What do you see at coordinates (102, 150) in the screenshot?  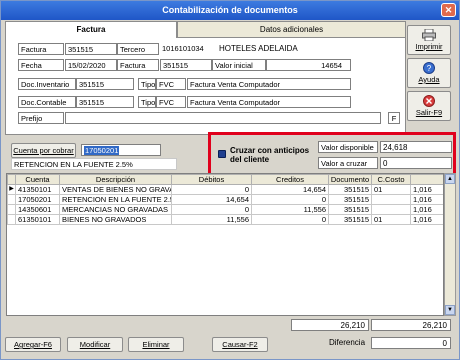 I see `cuenta-value: 17050201` at bounding box center [102, 150].